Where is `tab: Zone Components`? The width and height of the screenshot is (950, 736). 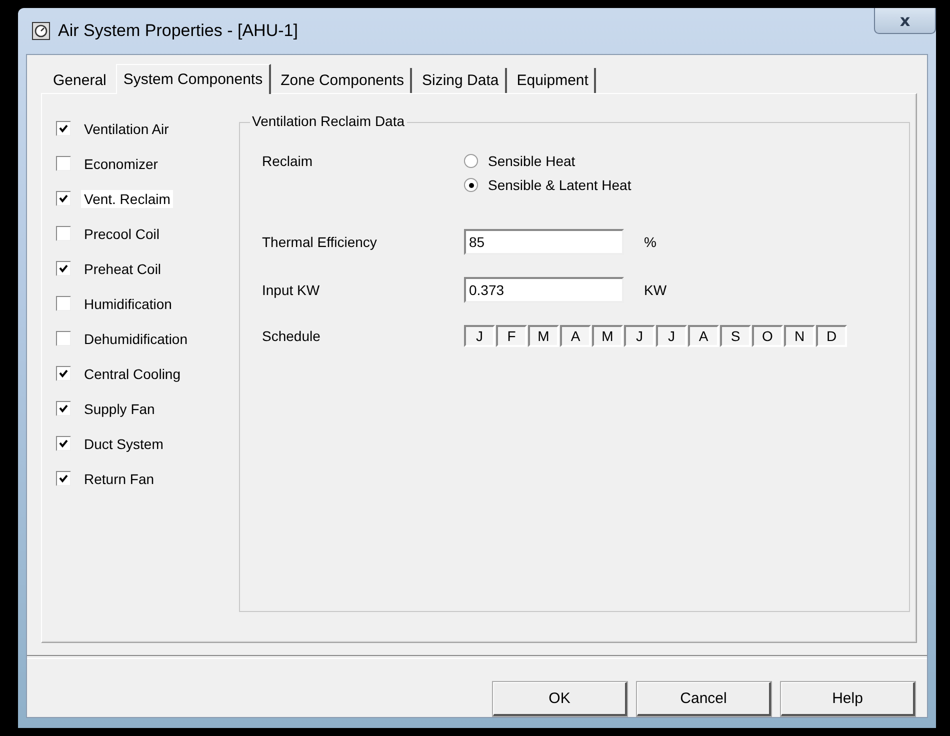
tab: Zone Components is located at coordinates (343, 80).